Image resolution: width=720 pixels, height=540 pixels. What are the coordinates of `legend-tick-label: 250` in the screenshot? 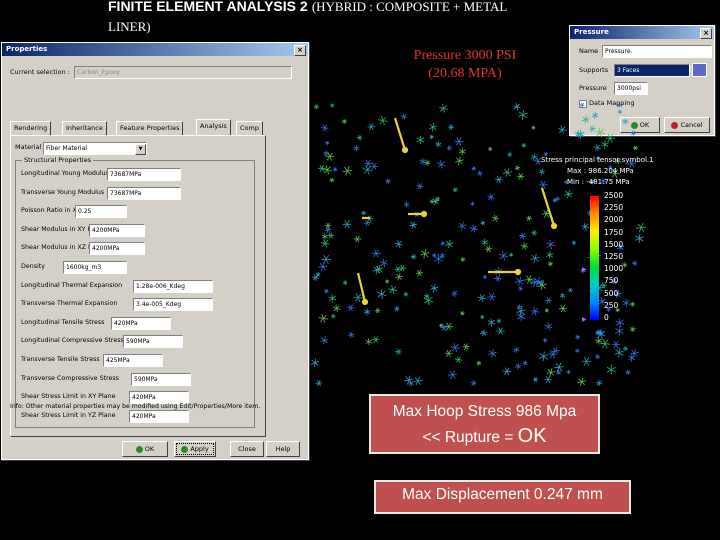 It's located at (611, 305).